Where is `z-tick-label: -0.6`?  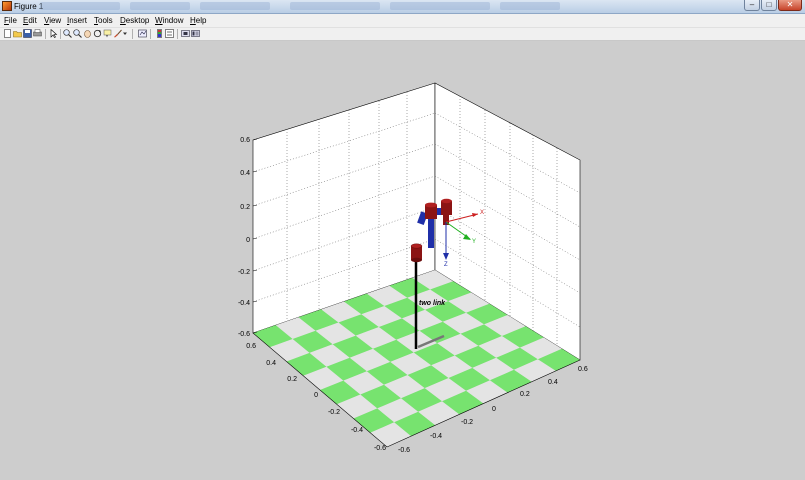 z-tick-label: -0.6 is located at coordinates (244, 334).